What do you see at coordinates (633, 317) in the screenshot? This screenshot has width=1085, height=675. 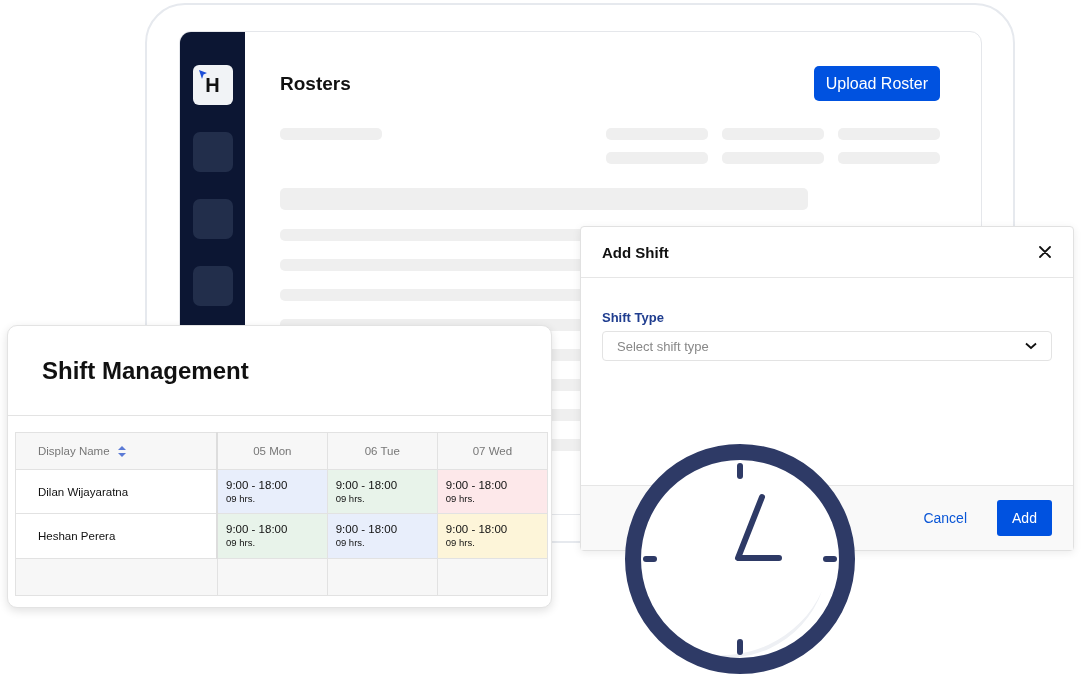 I see `field-label: Shift Type` at bounding box center [633, 317].